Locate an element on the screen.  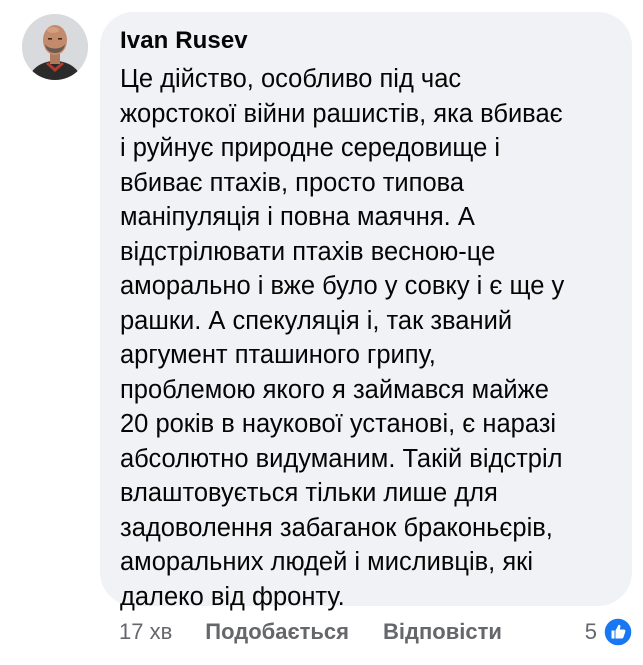
reaction-count: 5 is located at coordinates (590, 631).